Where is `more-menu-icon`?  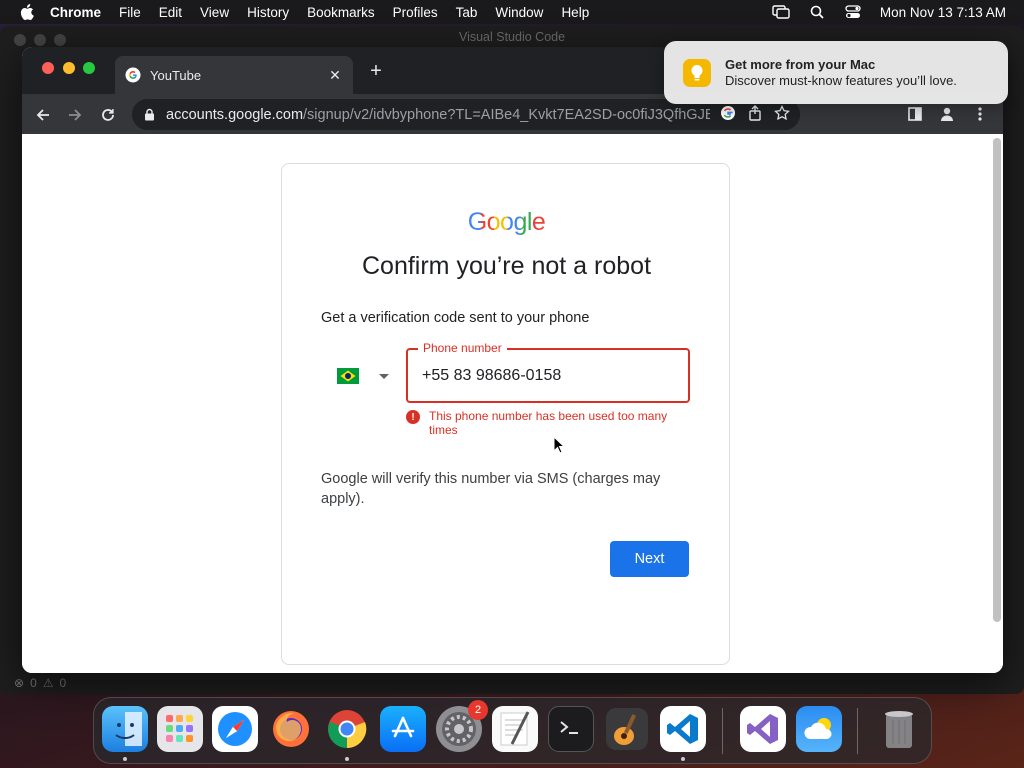 more-menu-icon is located at coordinates (980, 114).